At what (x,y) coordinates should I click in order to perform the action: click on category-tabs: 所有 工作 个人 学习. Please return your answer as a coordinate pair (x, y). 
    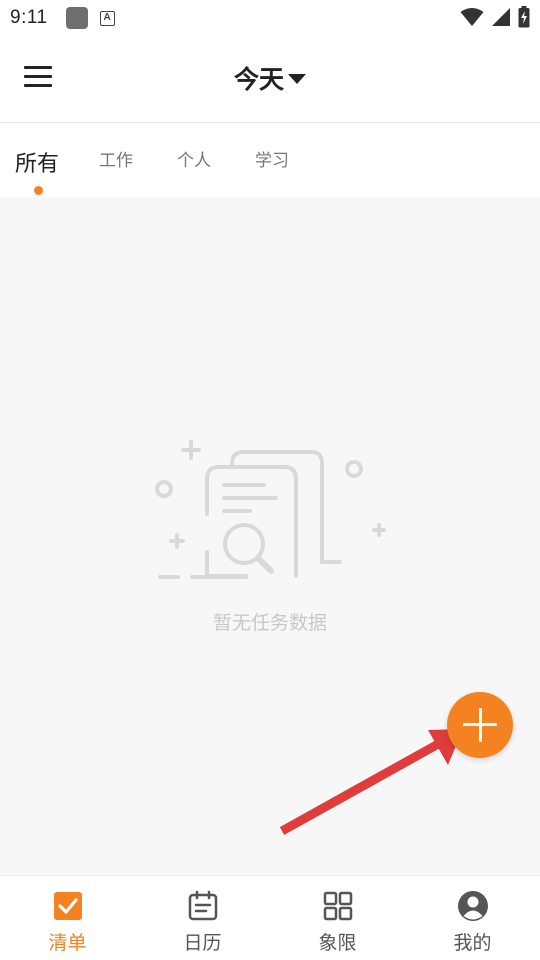
    Looking at the image, I should click on (270, 161).